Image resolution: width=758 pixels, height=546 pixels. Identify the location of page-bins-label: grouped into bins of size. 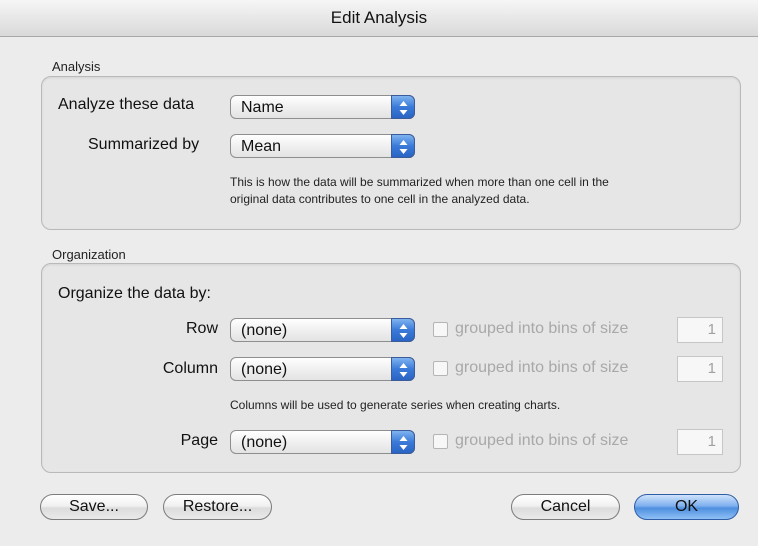
(542, 440).